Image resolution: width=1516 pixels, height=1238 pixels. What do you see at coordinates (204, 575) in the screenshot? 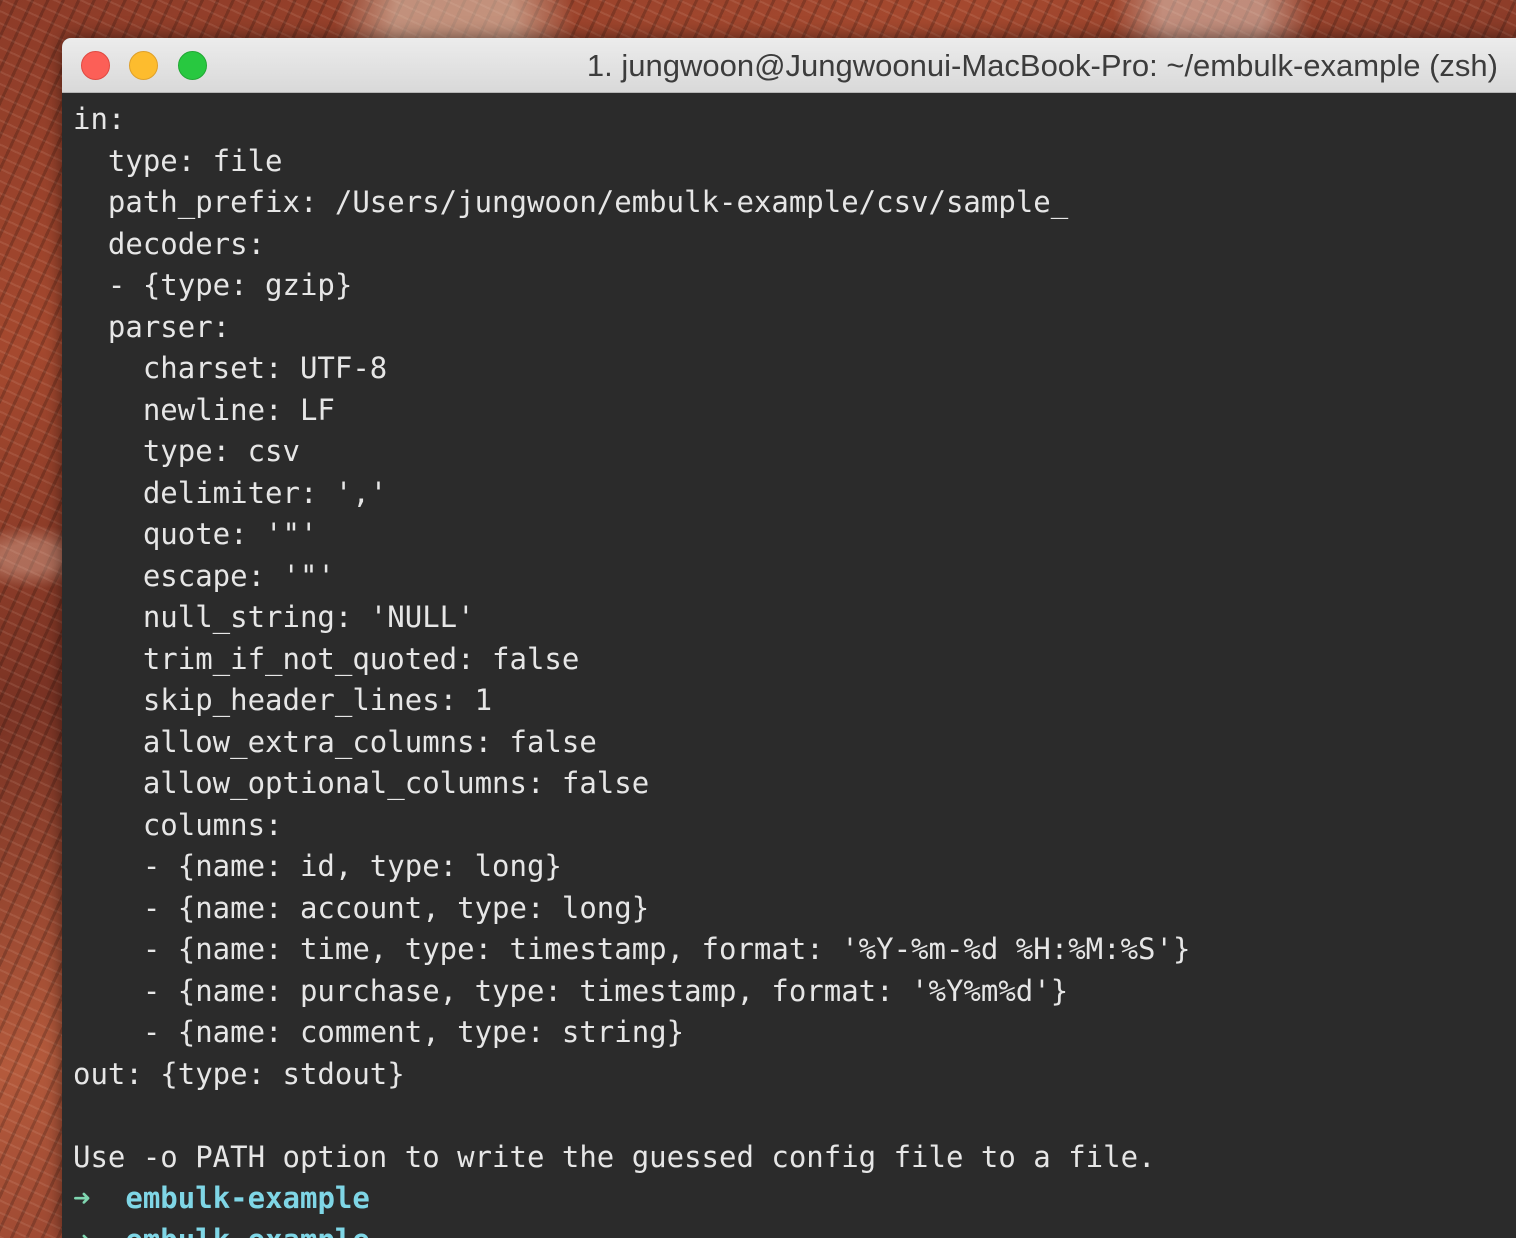
I see `terminal-line: escape: '"'` at bounding box center [204, 575].